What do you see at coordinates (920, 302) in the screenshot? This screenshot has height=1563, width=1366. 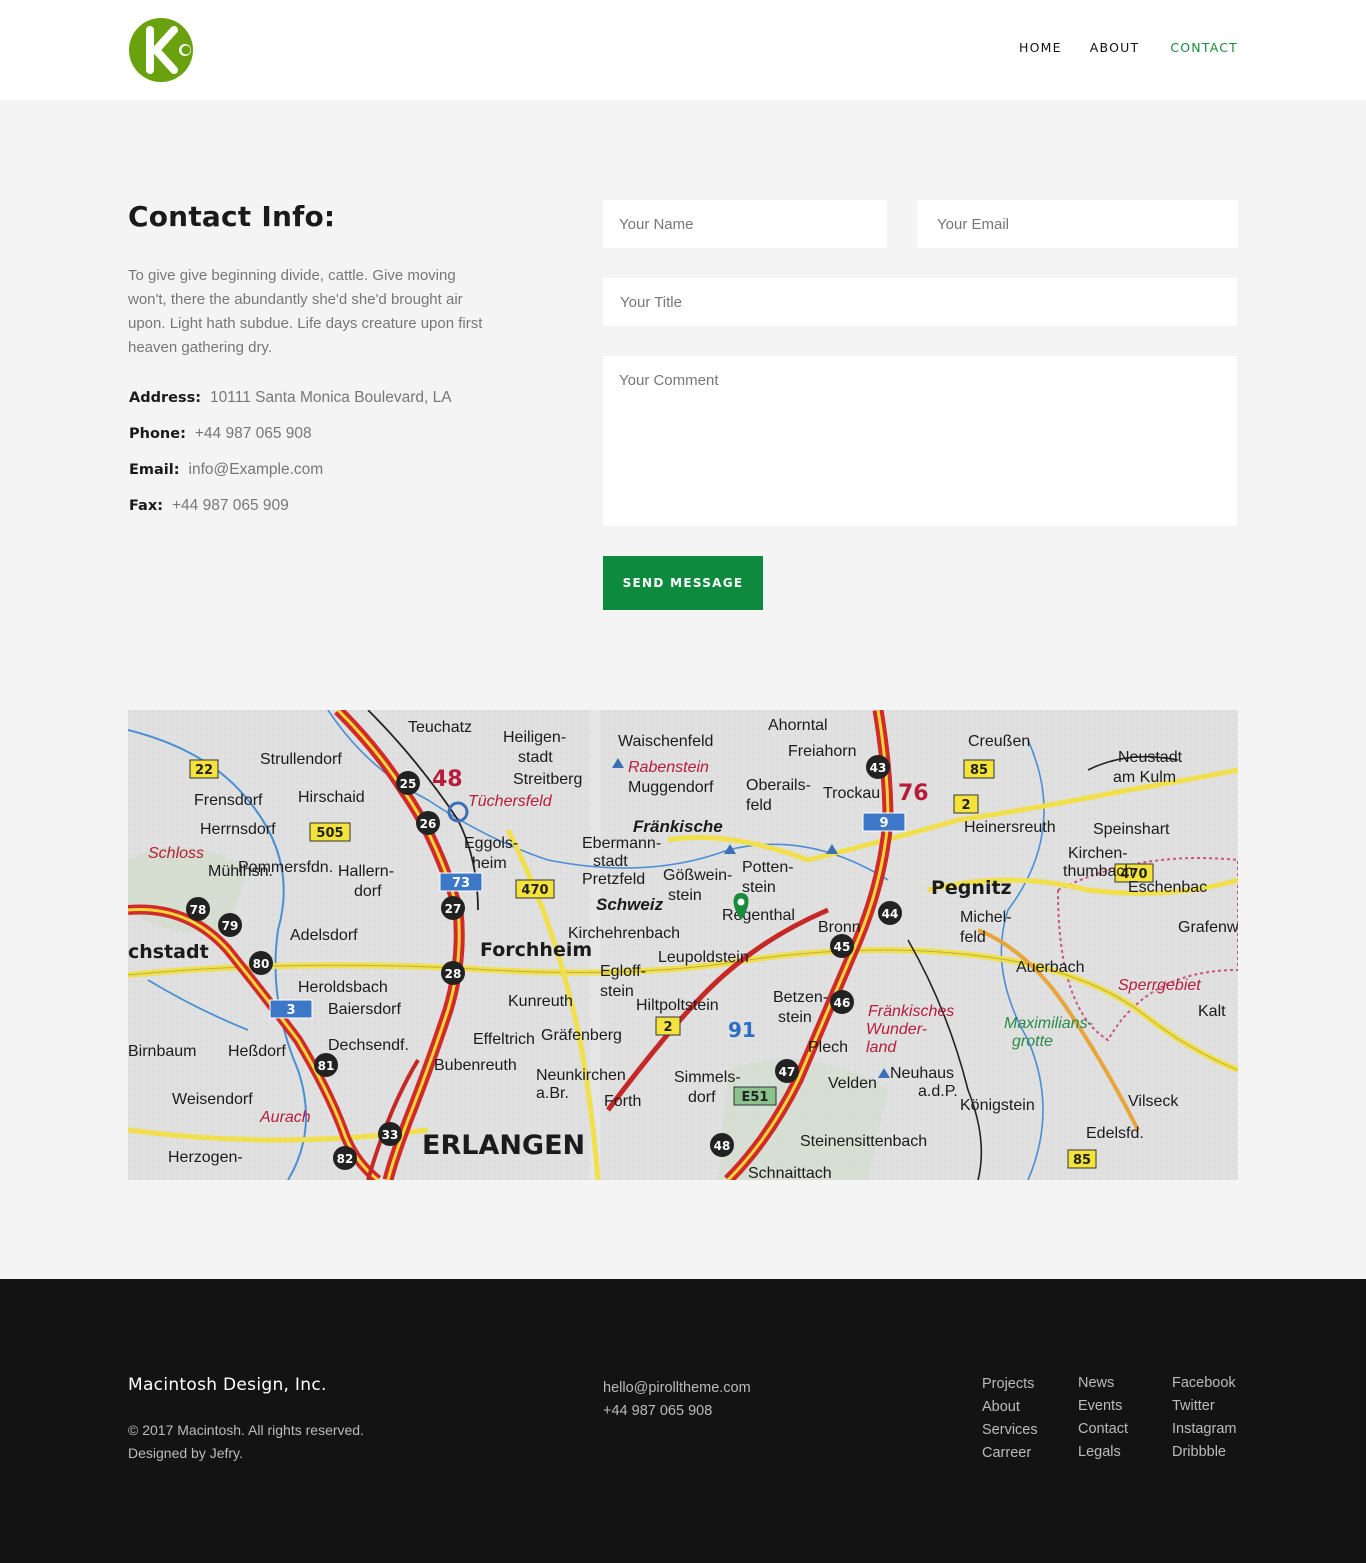 I see `title-input` at bounding box center [920, 302].